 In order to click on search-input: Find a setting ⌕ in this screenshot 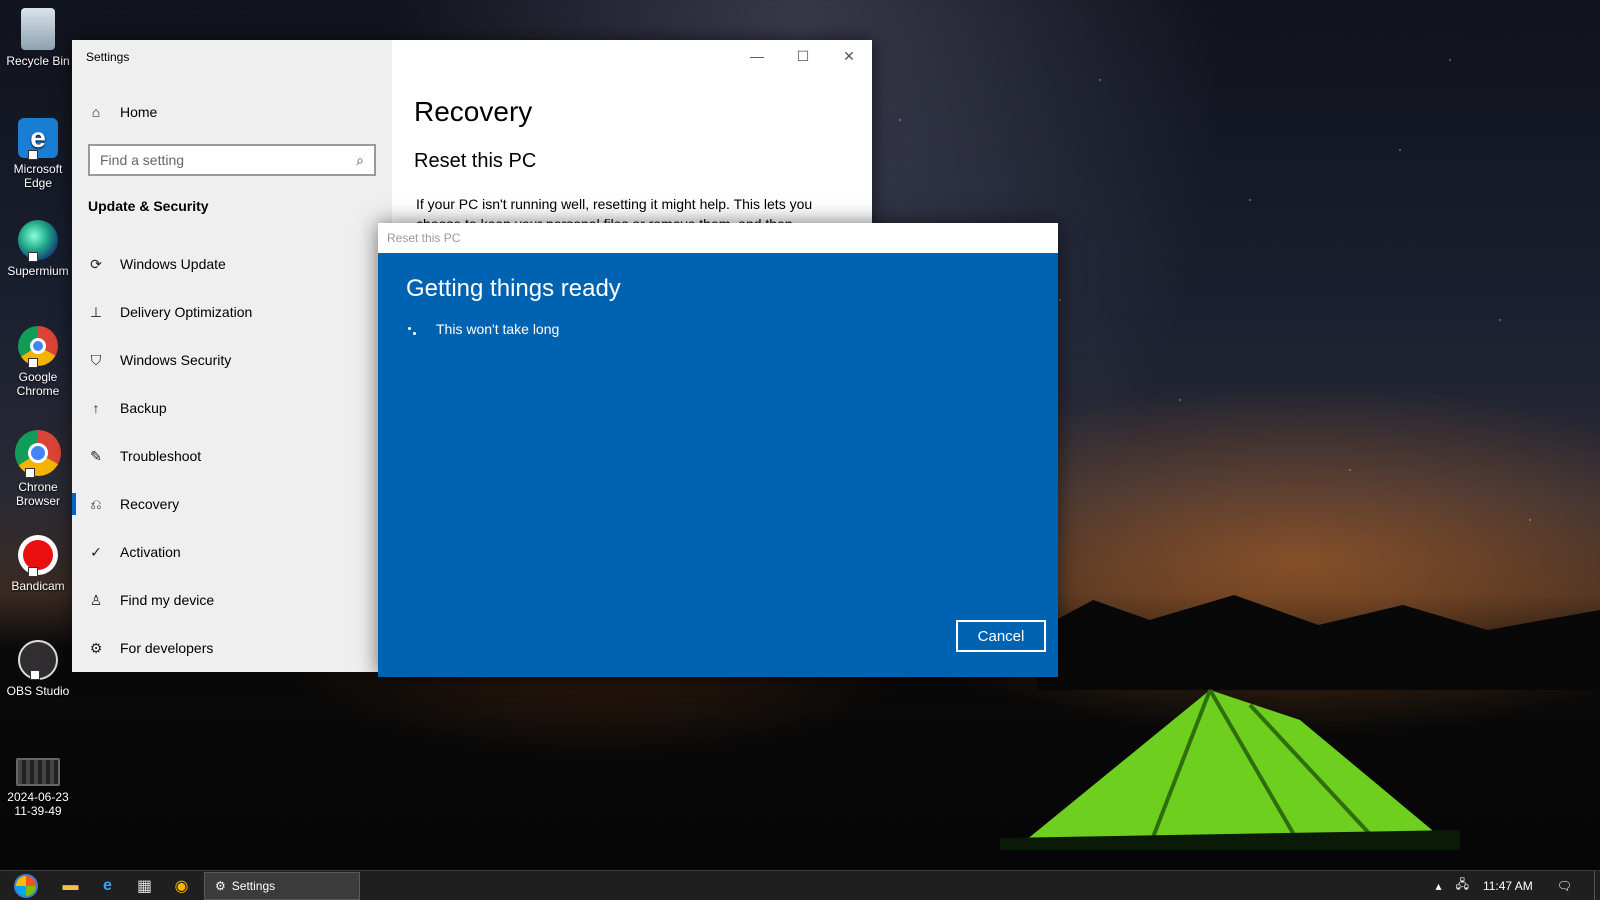, I will do `click(232, 160)`.